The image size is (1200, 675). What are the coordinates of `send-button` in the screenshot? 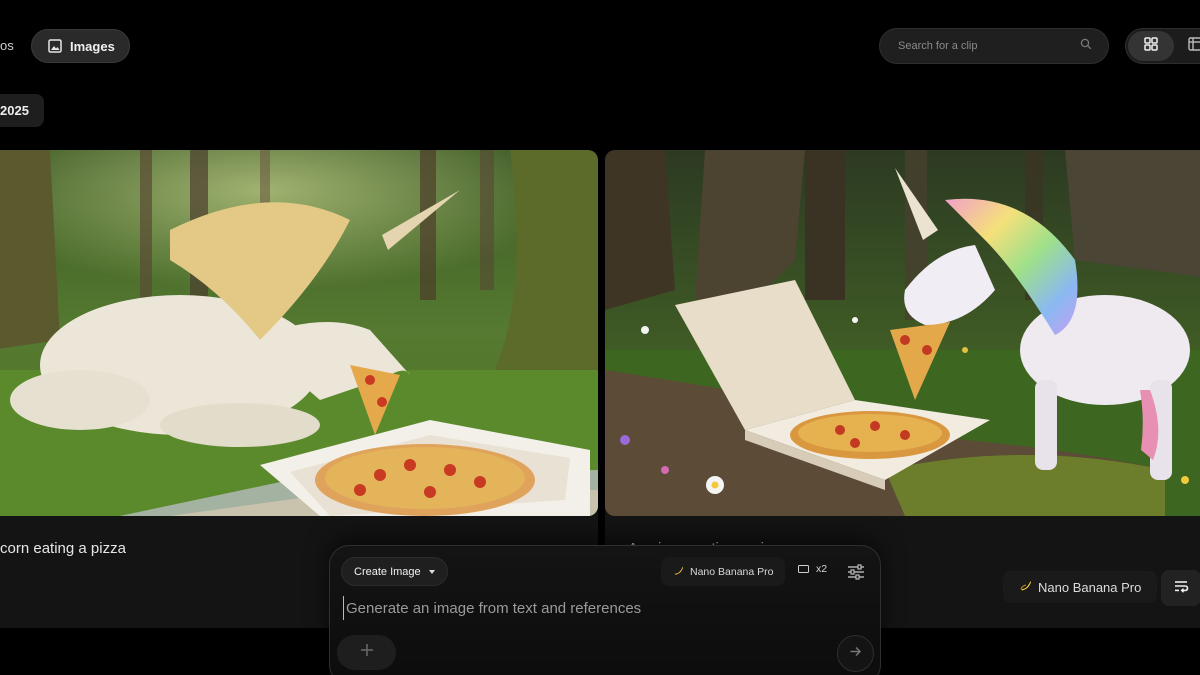 It's located at (855, 653).